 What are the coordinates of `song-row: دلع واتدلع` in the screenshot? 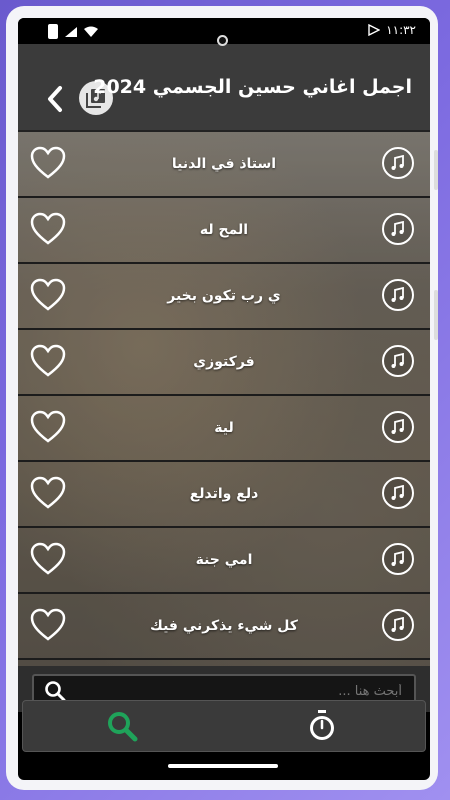 It's located at (224, 495).